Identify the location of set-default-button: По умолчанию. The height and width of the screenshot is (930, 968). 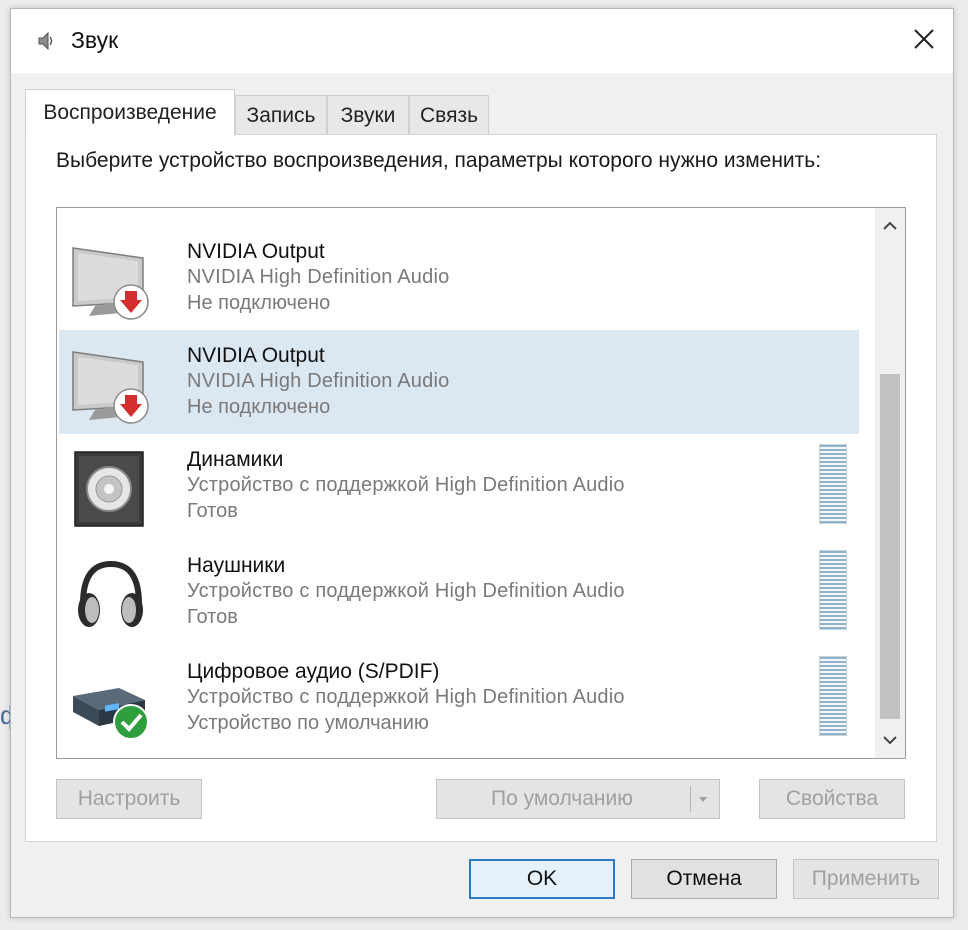
(578, 799).